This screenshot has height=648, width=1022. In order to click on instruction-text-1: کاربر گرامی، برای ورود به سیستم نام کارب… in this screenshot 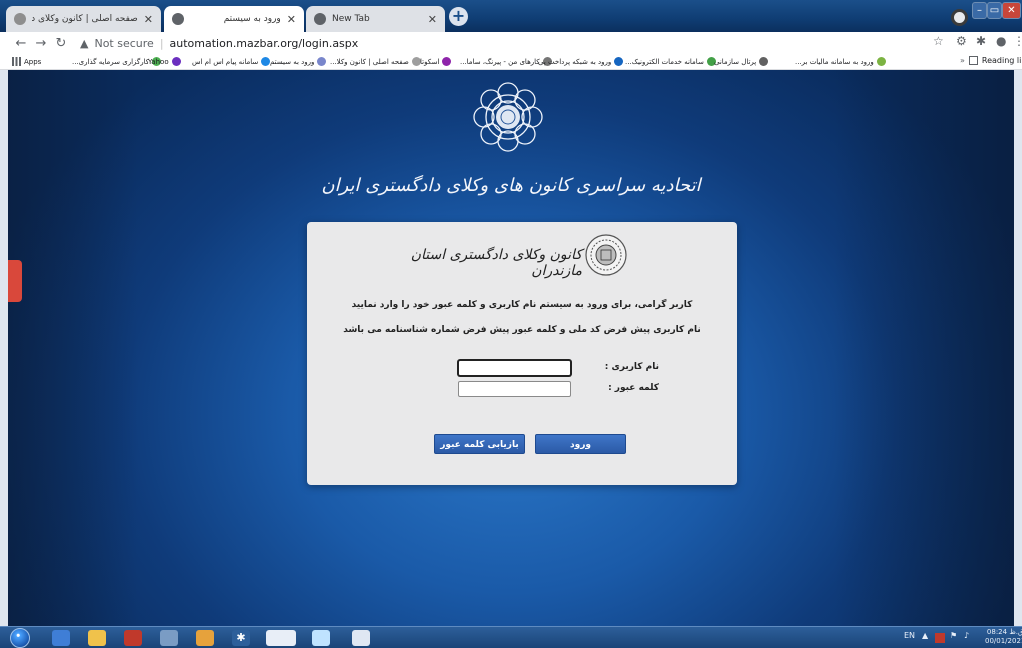, I will do `click(522, 305)`.